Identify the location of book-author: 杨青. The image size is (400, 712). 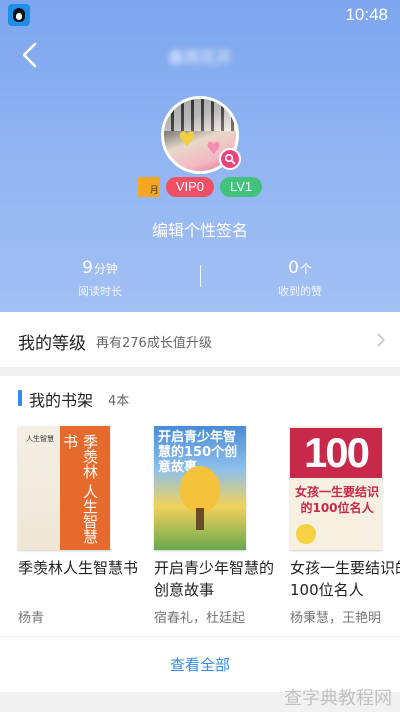
(31, 618).